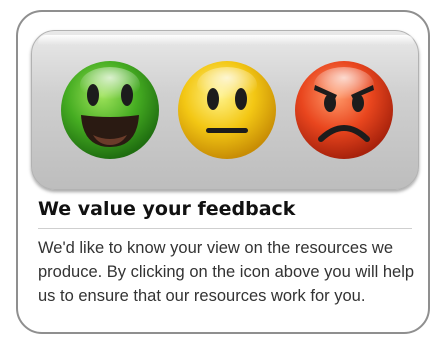 This screenshot has height=342, width=446. What do you see at coordinates (110, 110) in the screenshot?
I see `happy-face-icon` at bounding box center [110, 110].